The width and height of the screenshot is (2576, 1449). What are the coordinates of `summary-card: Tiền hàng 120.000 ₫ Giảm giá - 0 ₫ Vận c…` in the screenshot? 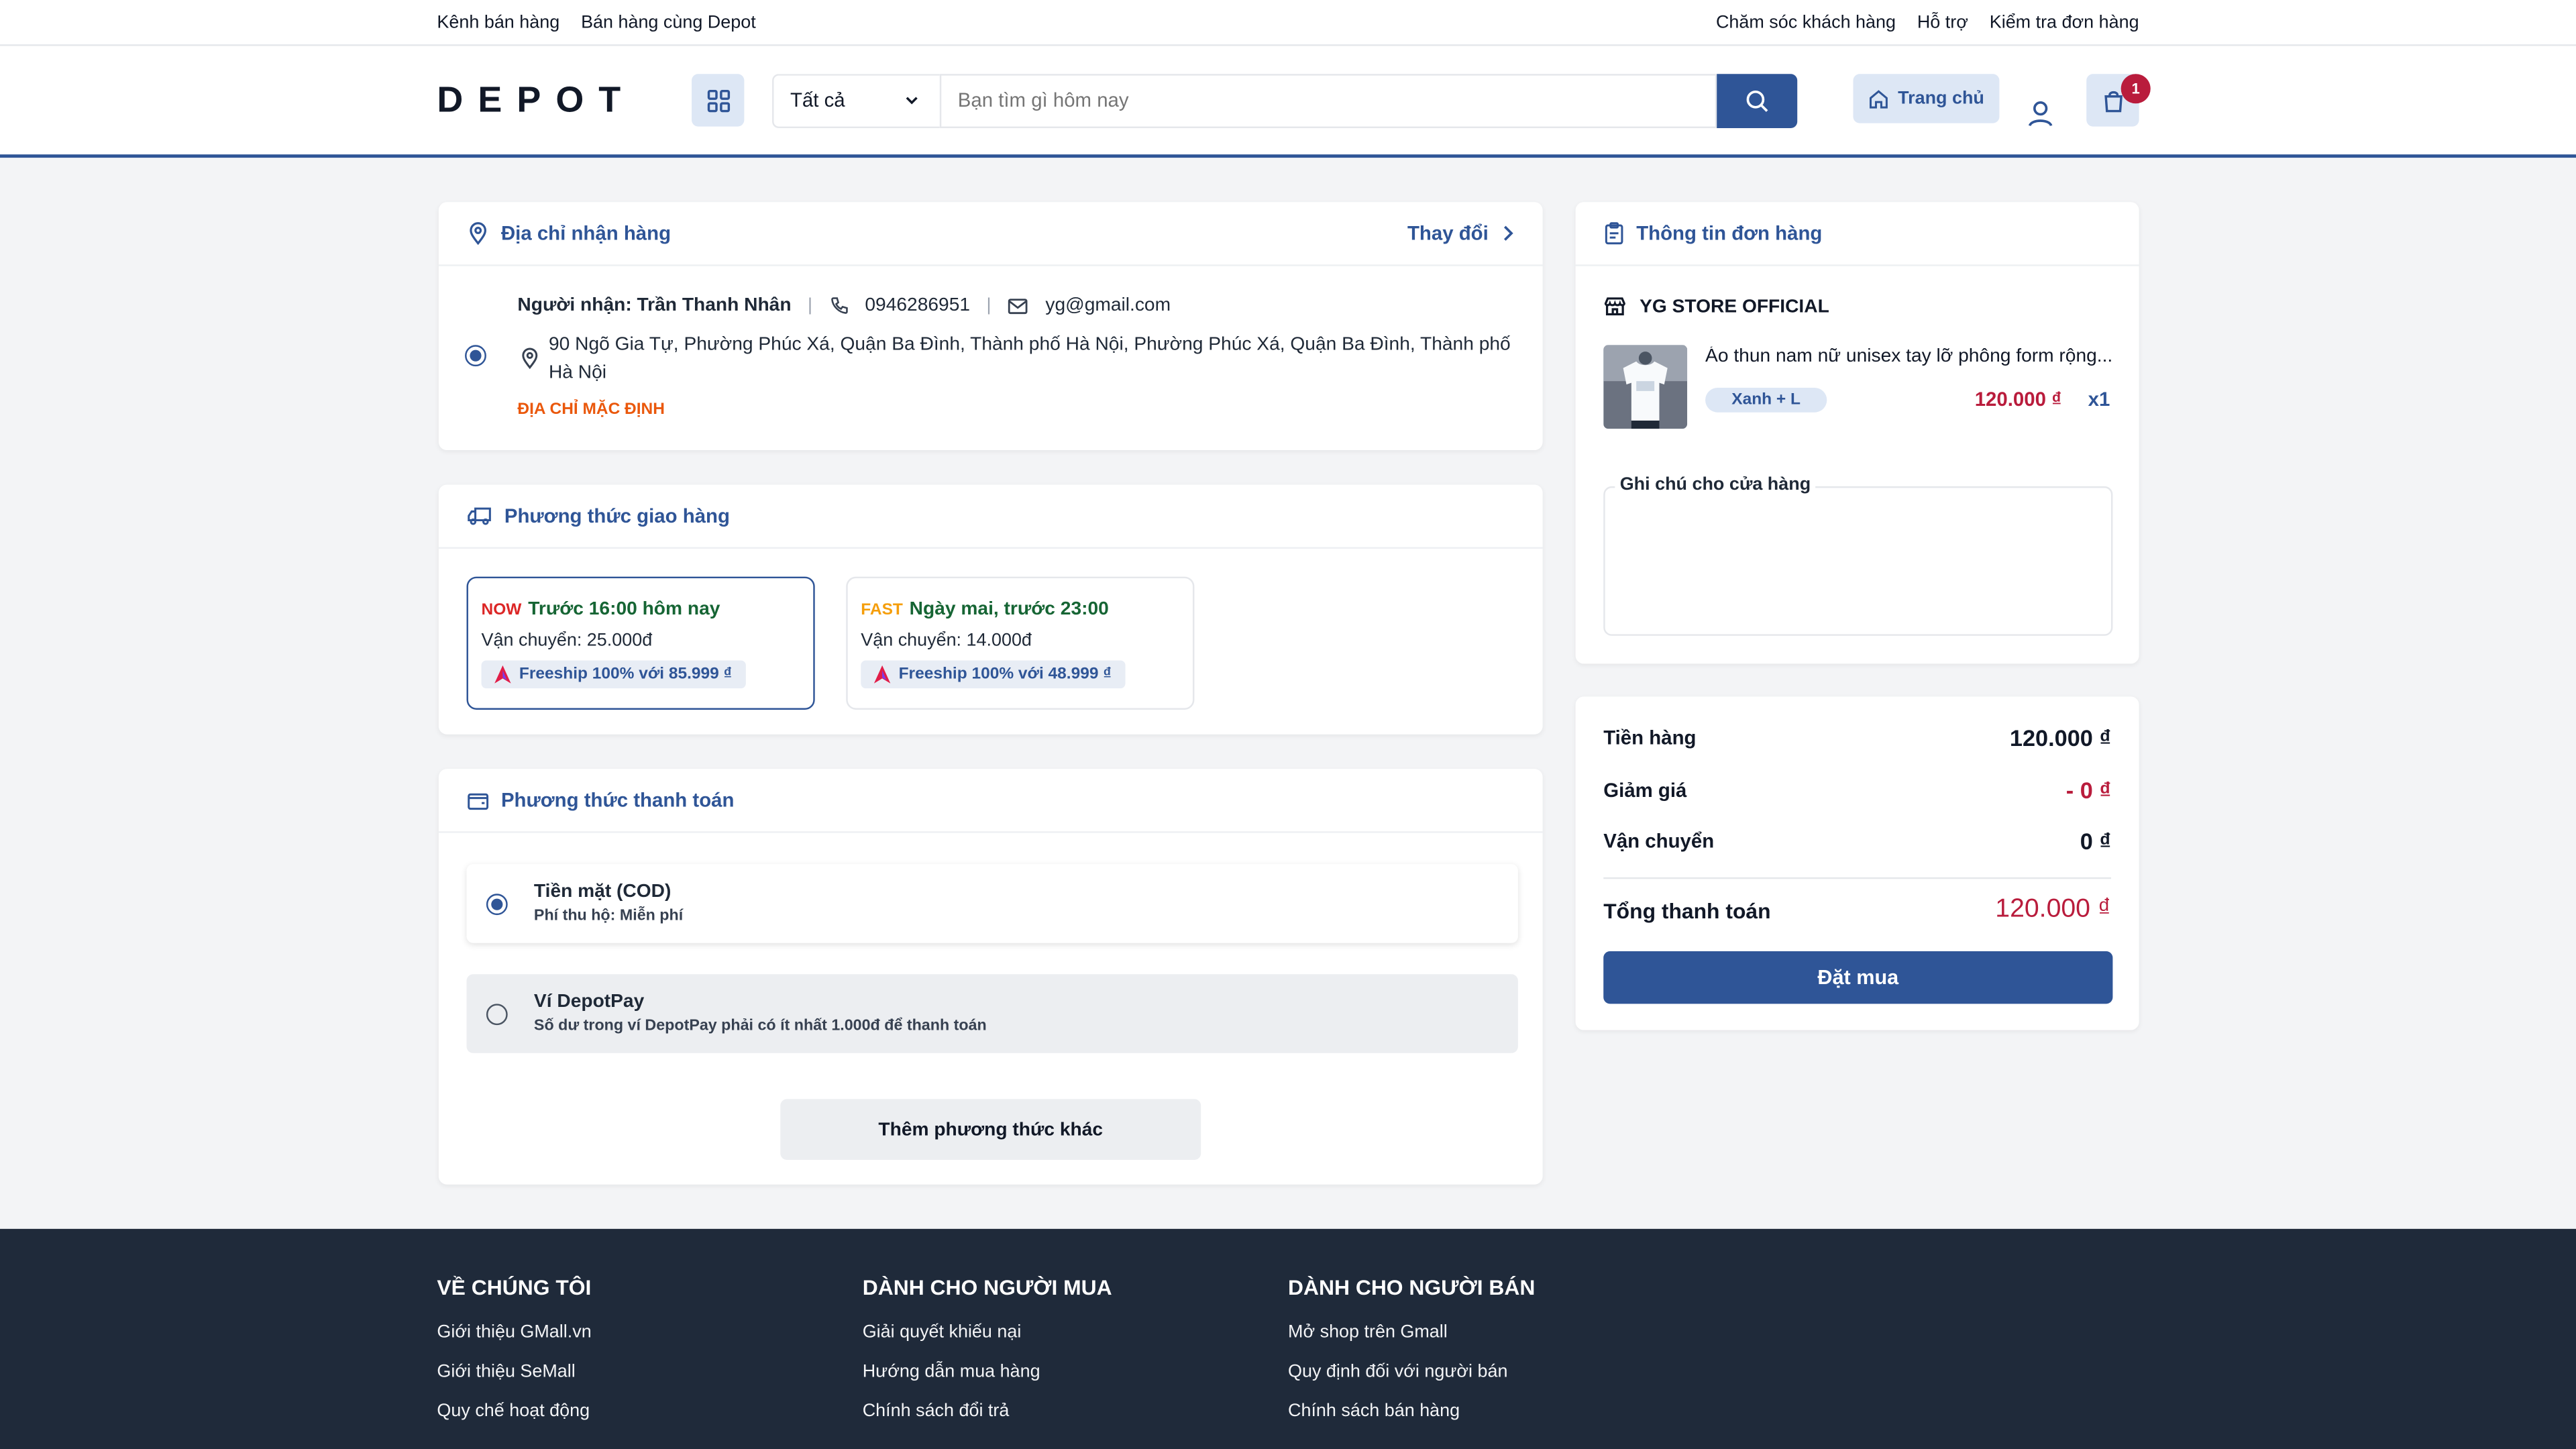 It's located at (1857, 863).